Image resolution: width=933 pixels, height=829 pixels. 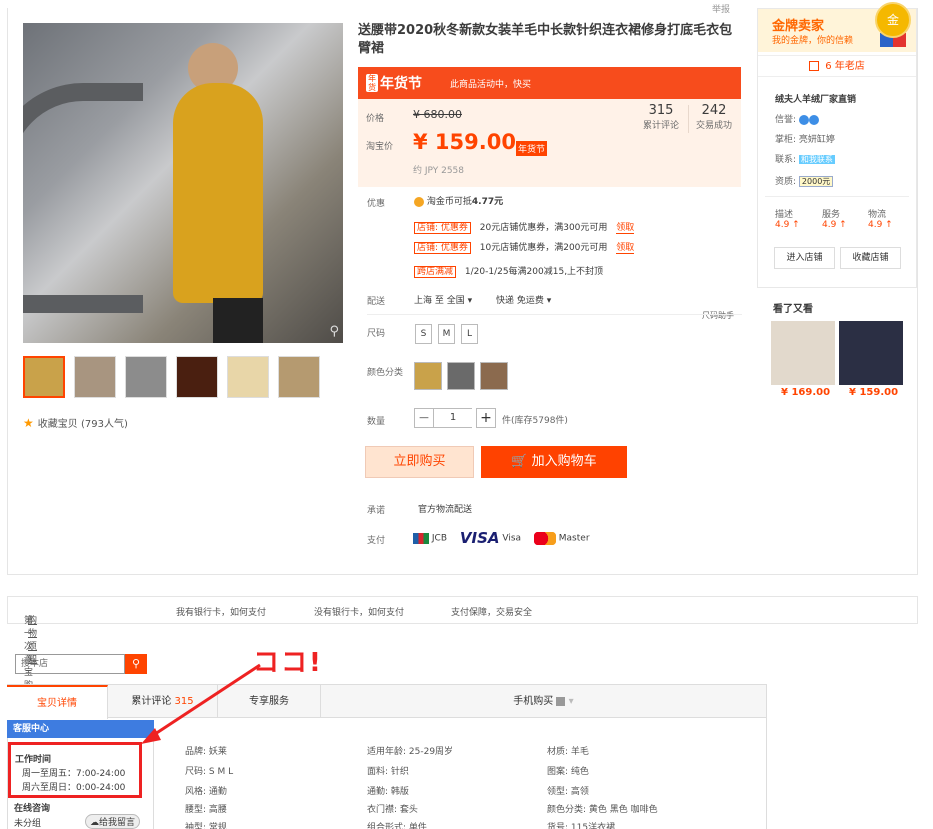 What do you see at coordinates (435, 272) in the screenshot?
I see `event-tag: 跨店满减` at bounding box center [435, 272].